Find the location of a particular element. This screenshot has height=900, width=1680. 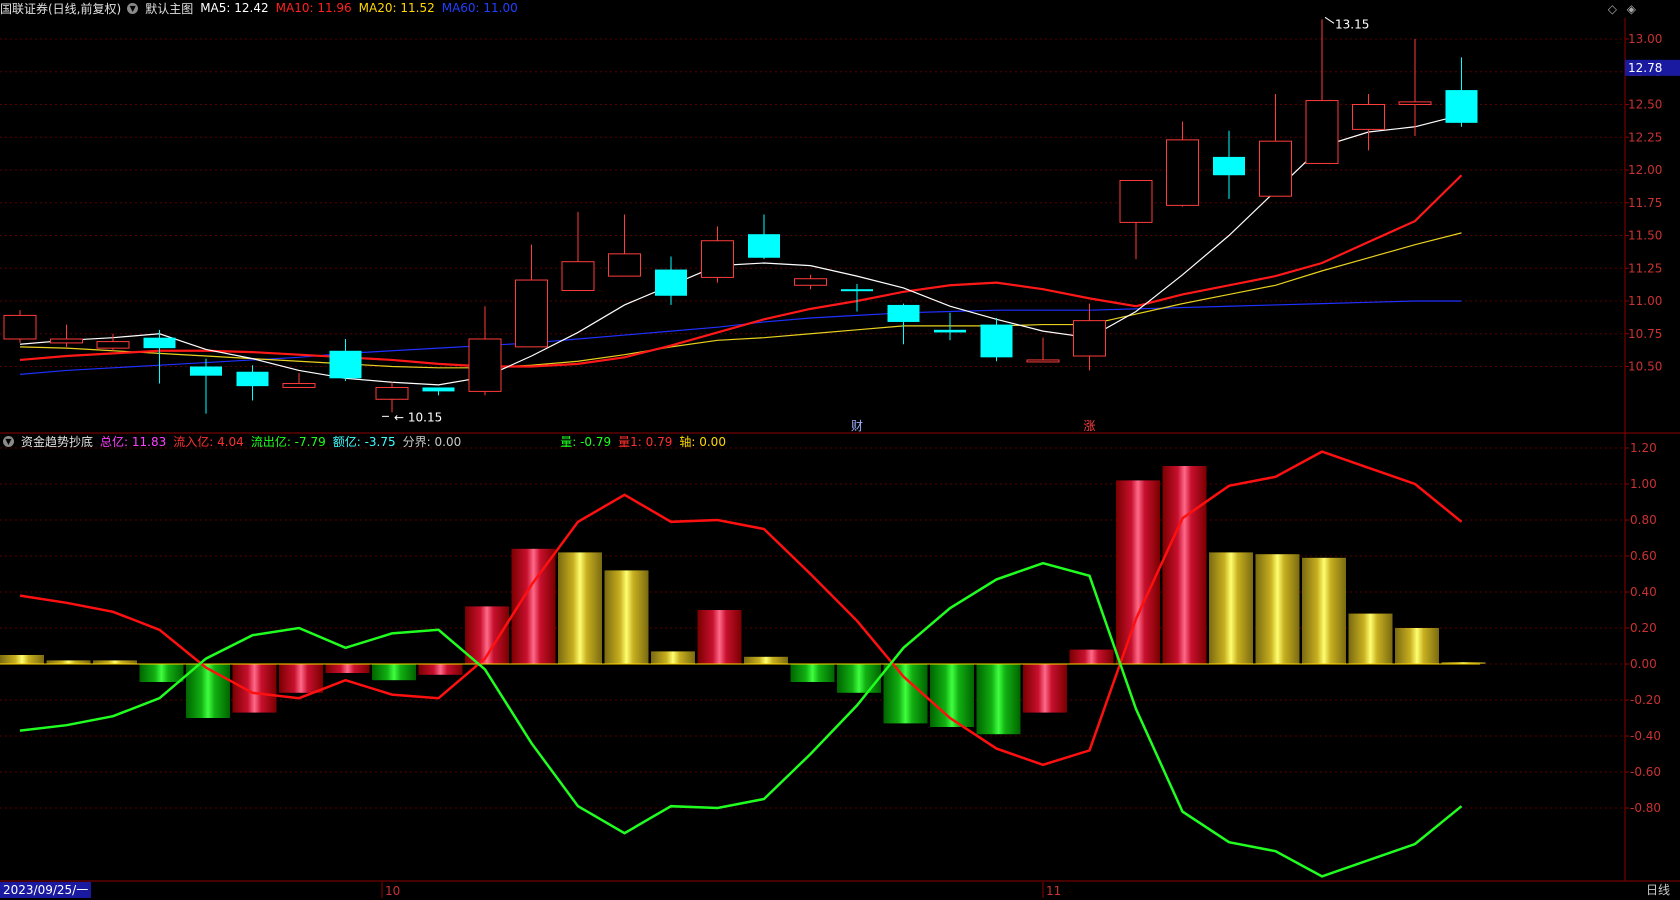

osc-tick-label: 0.80 is located at coordinates (1643, 520).